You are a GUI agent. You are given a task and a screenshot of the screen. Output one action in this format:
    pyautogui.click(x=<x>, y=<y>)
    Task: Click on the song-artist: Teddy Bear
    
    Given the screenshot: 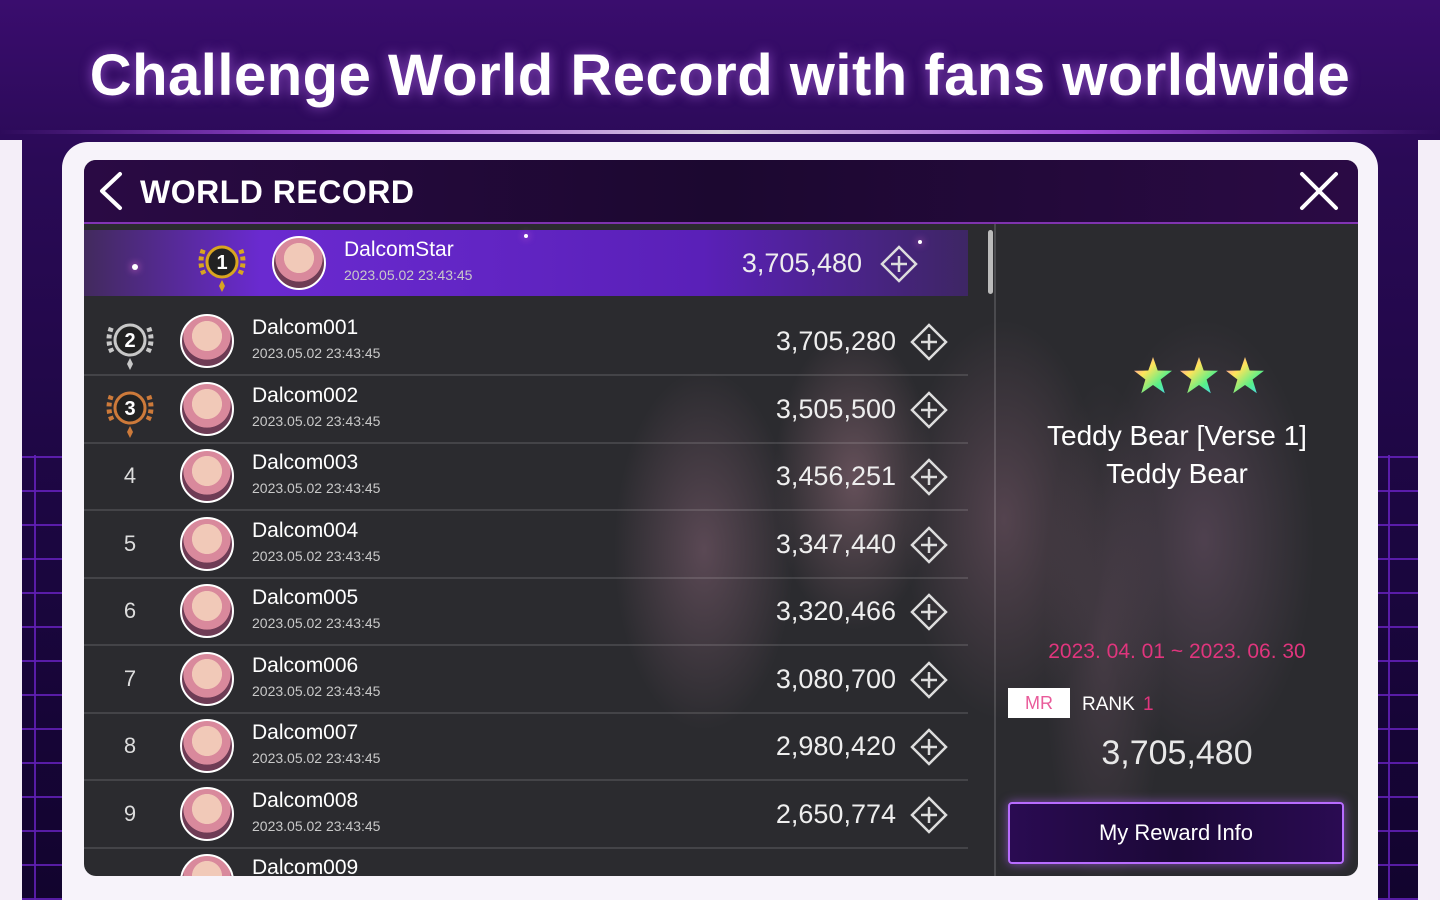 What is the action you would take?
    pyautogui.click(x=1177, y=473)
    